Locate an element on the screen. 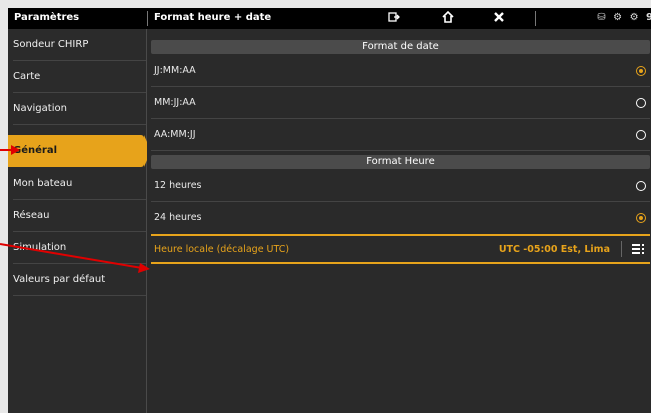 This screenshot has height=413, width=651. home-icon is located at coordinates (448, 18).